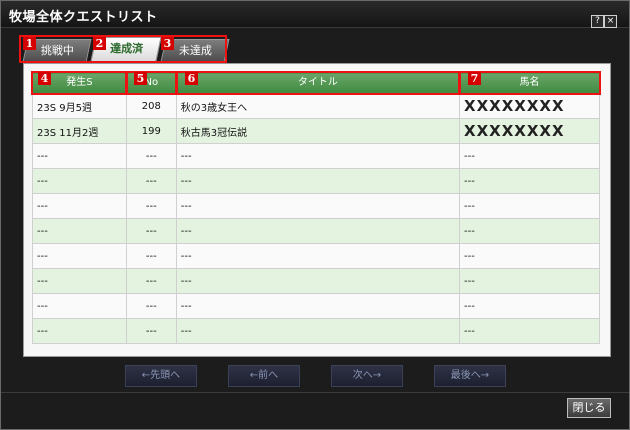  What do you see at coordinates (151, 131) in the screenshot?
I see `no-cell: 199` at bounding box center [151, 131].